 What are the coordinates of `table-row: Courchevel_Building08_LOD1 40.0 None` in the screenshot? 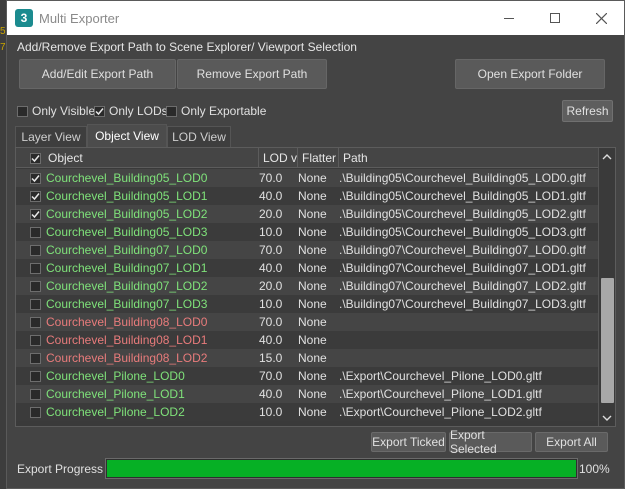 It's located at (307, 340).